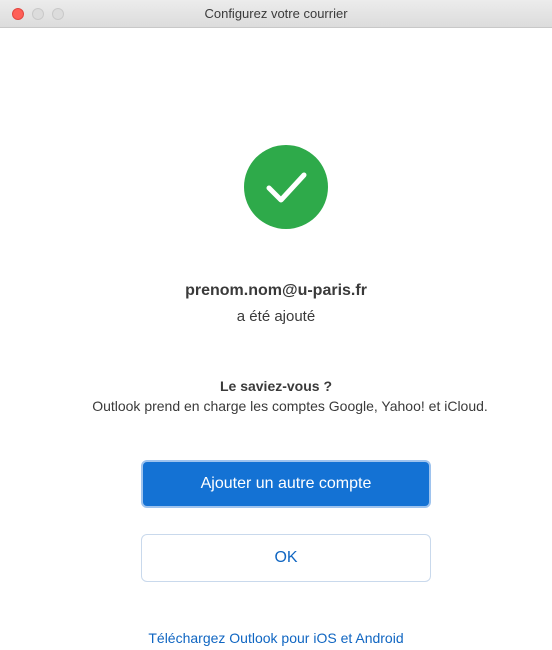  I want to click on success-checkmark-icon, so click(286, 187).